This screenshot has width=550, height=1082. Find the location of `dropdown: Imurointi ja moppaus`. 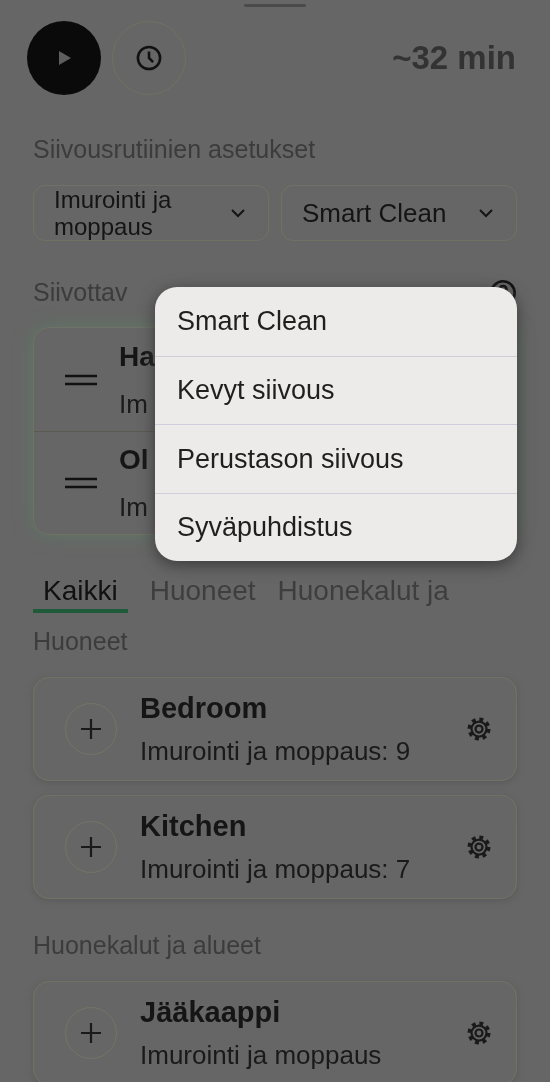

dropdown: Imurointi ja moppaus is located at coordinates (151, 213).